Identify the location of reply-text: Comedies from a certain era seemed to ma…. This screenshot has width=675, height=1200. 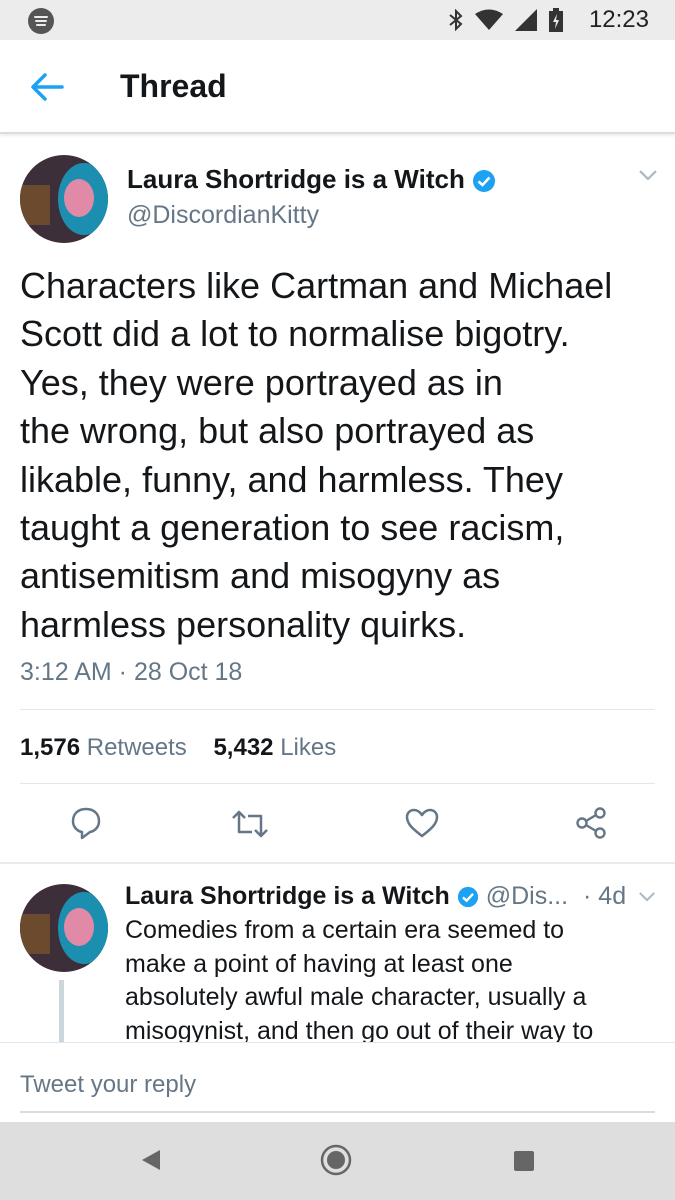
(359, 980).